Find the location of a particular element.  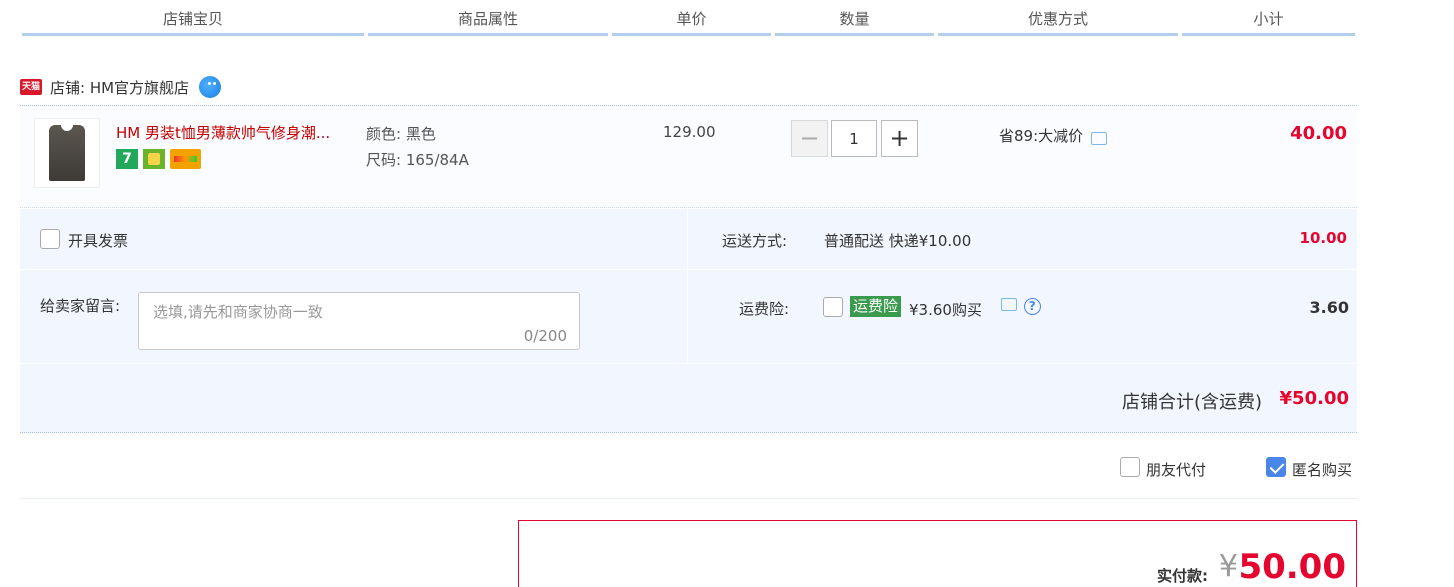

payment-label: 实付款: is located at coordinates (1182, 576).